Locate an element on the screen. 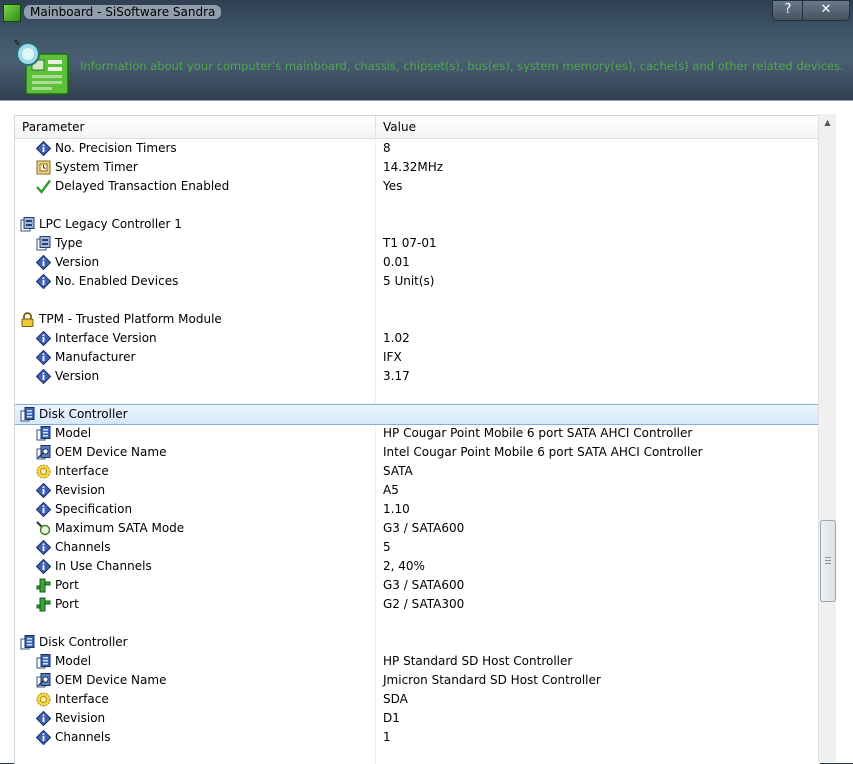 Image resolution: width=853 pixels, height=764 pixels. mainboard-app-icon is located at coordinates (12, 13).